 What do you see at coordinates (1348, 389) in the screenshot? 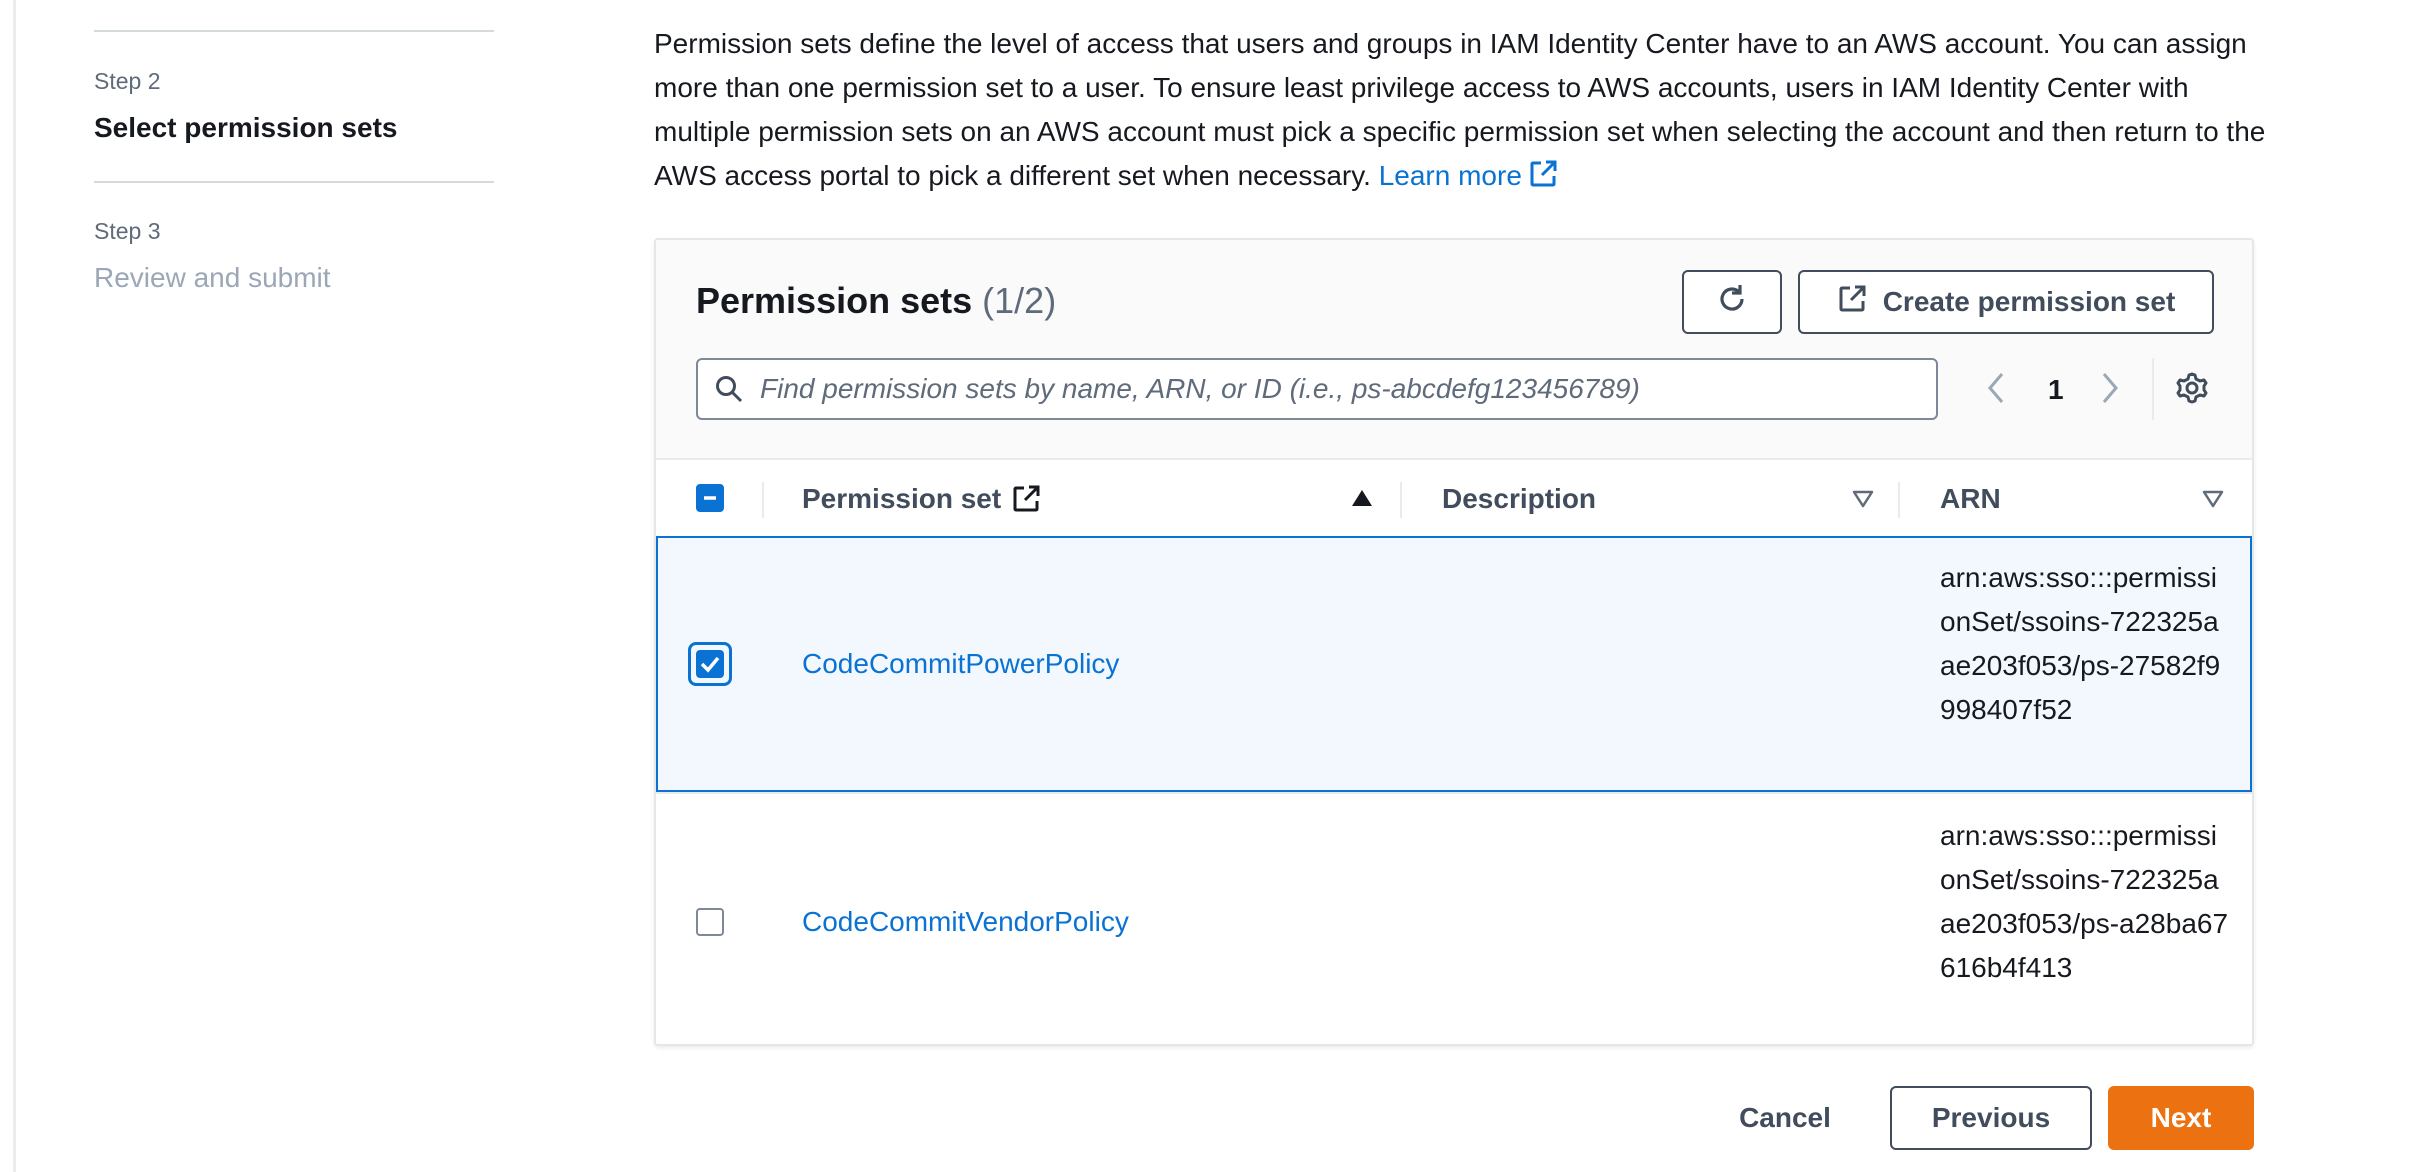
I see `search-input` at bounding box center [1348, 389].